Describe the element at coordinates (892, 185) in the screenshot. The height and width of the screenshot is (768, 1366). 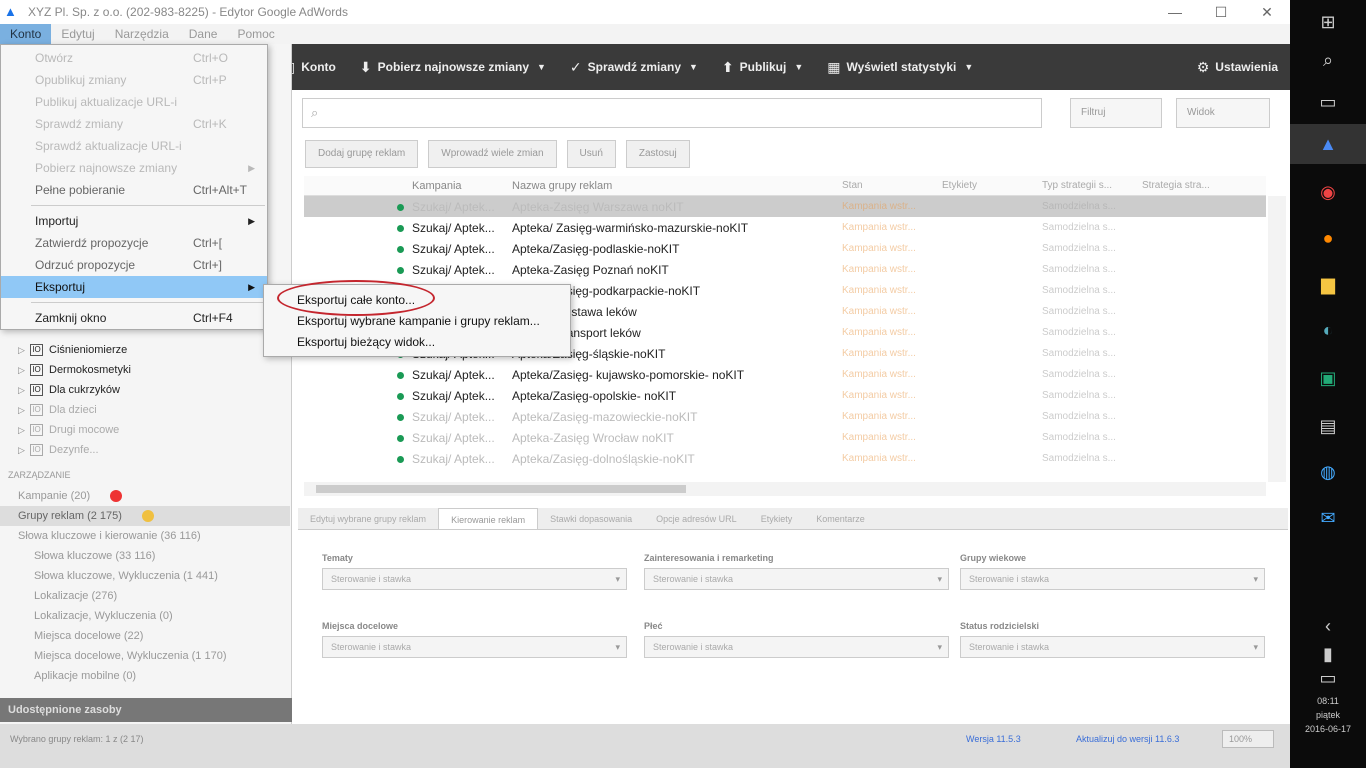
I see `column-header-status: Stan` at that location.